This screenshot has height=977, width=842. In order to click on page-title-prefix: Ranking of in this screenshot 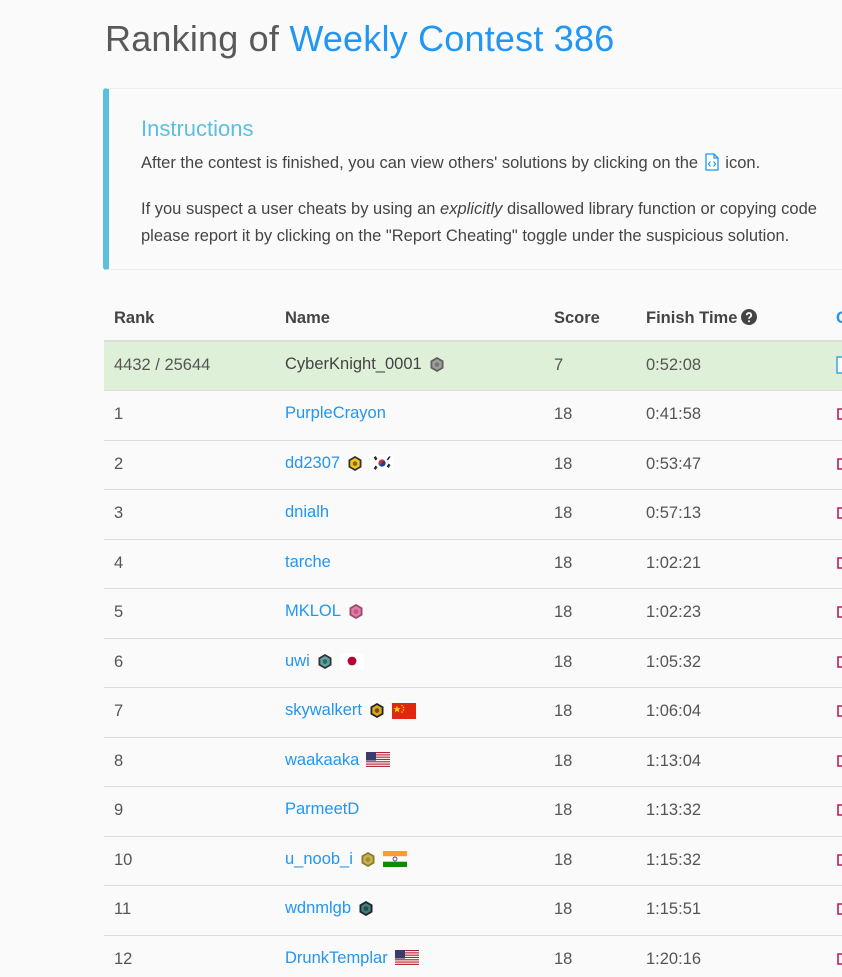, I will do `click(197, 38)`.